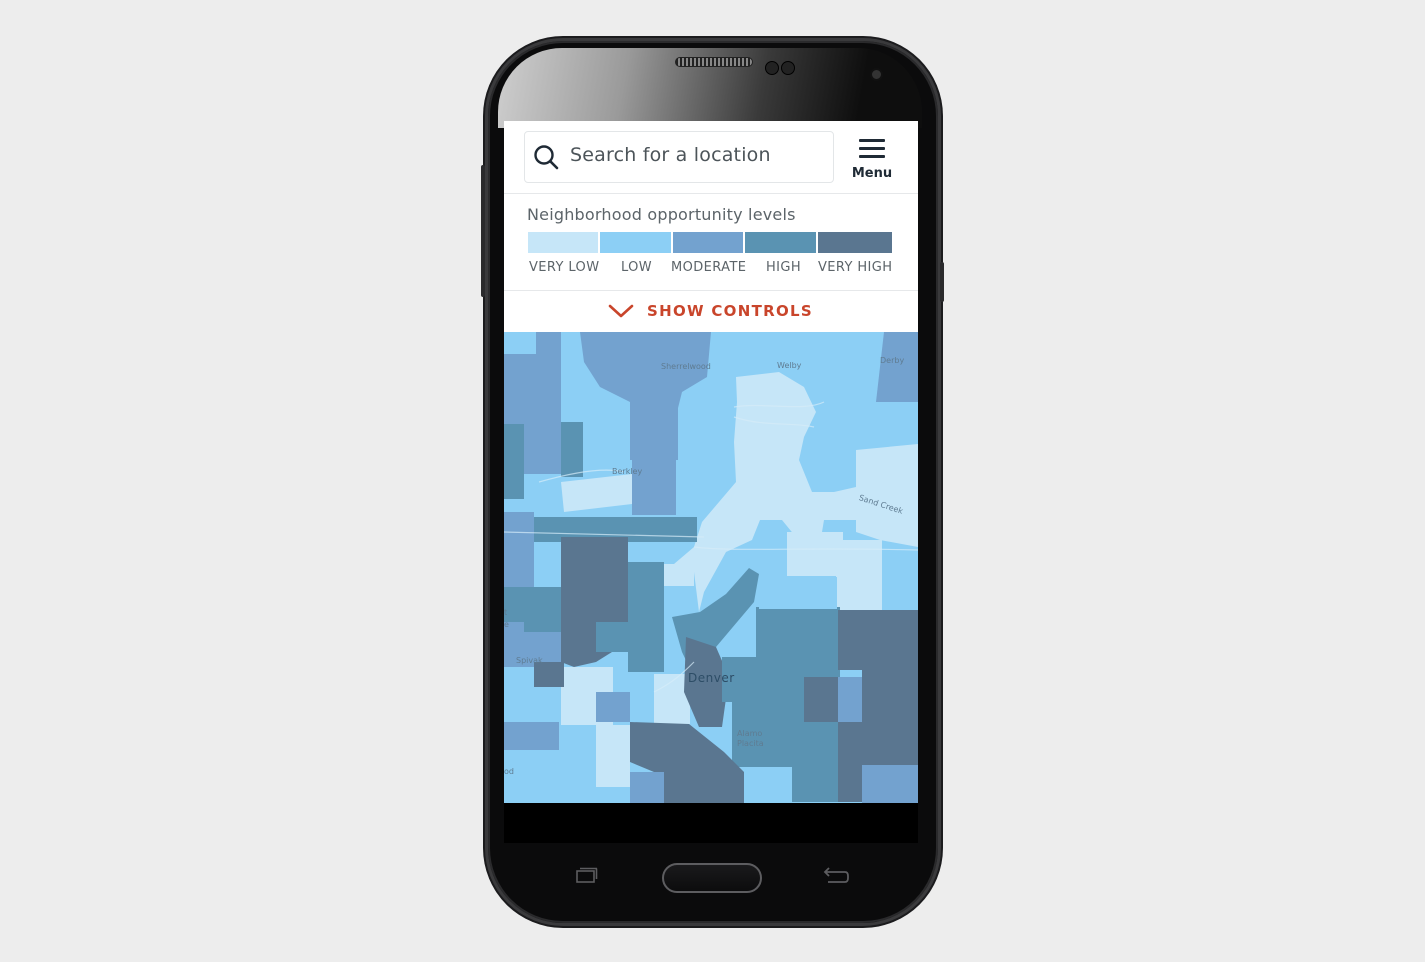  I want to click on legend-label-high: HIGH, so click(784, 267).